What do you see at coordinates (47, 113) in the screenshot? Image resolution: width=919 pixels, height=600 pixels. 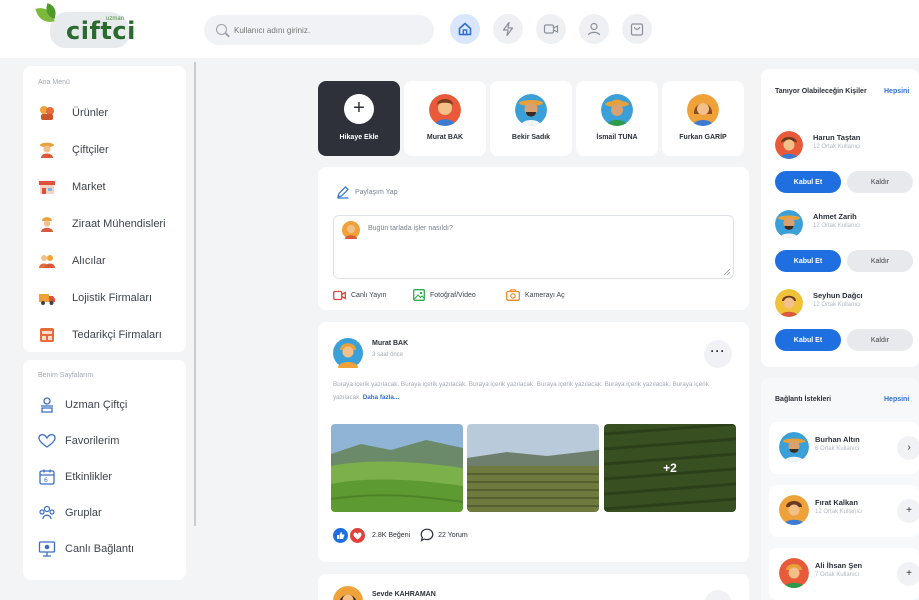 I see `products-icon` at bounding box center [47, 113].